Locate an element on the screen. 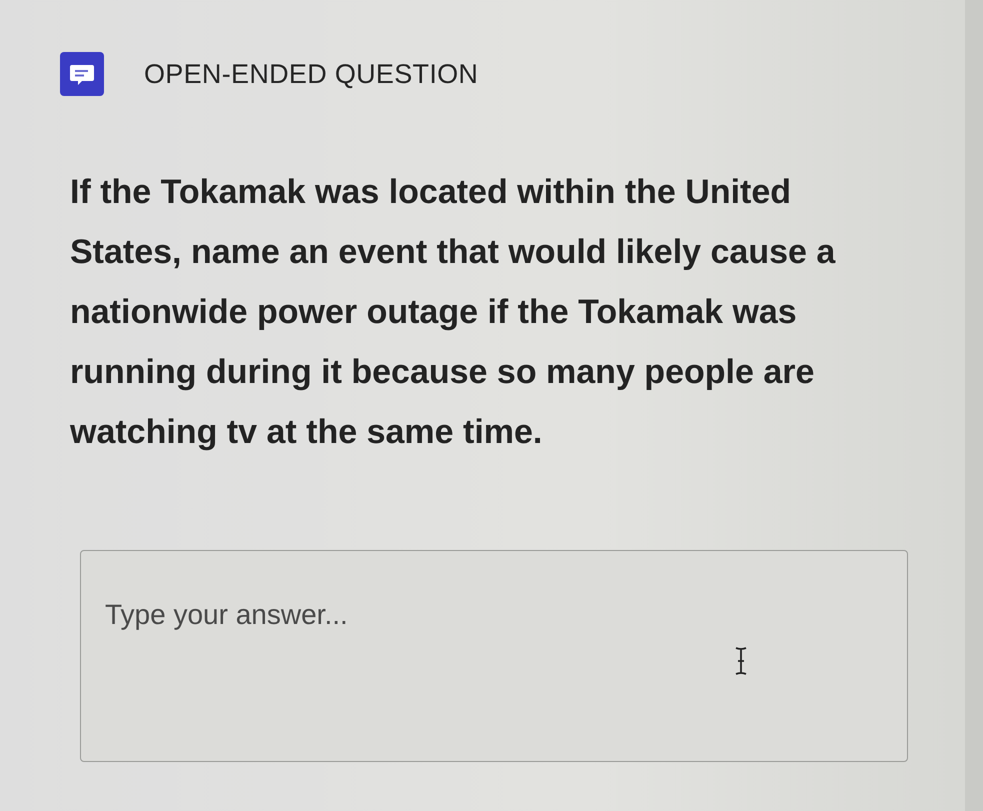 The image size is (983, 811). text-cursor-icon is located at coordinates (741, 661).